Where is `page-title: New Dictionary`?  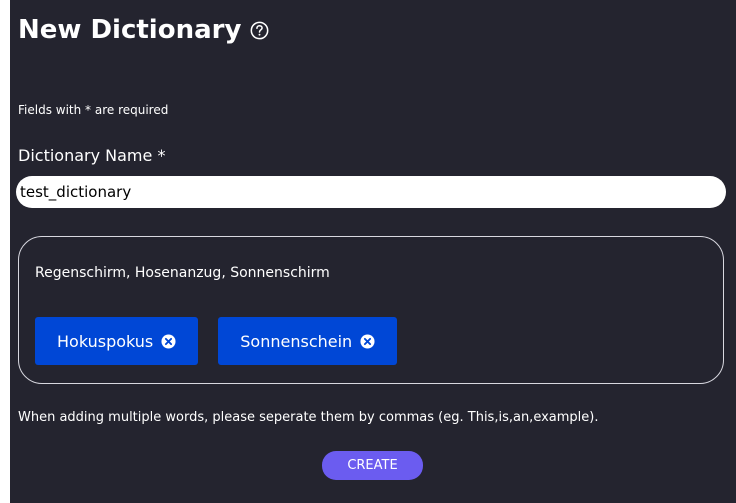 page-title: New Dictionary is located at coordinates (130, 30).